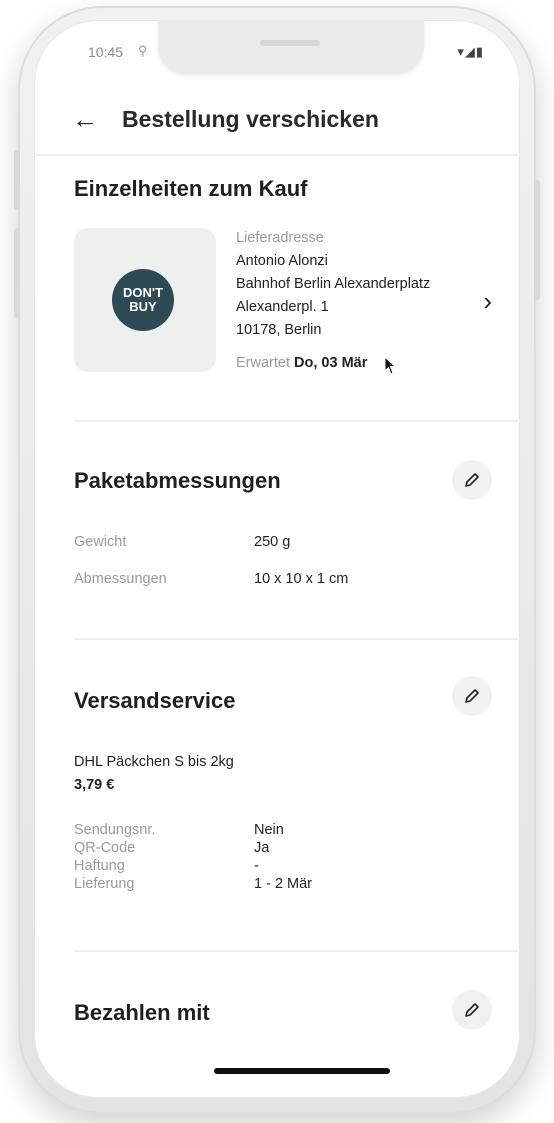  I want to click on payment-section-title: Bezahlen mit, so click(142, 1012).